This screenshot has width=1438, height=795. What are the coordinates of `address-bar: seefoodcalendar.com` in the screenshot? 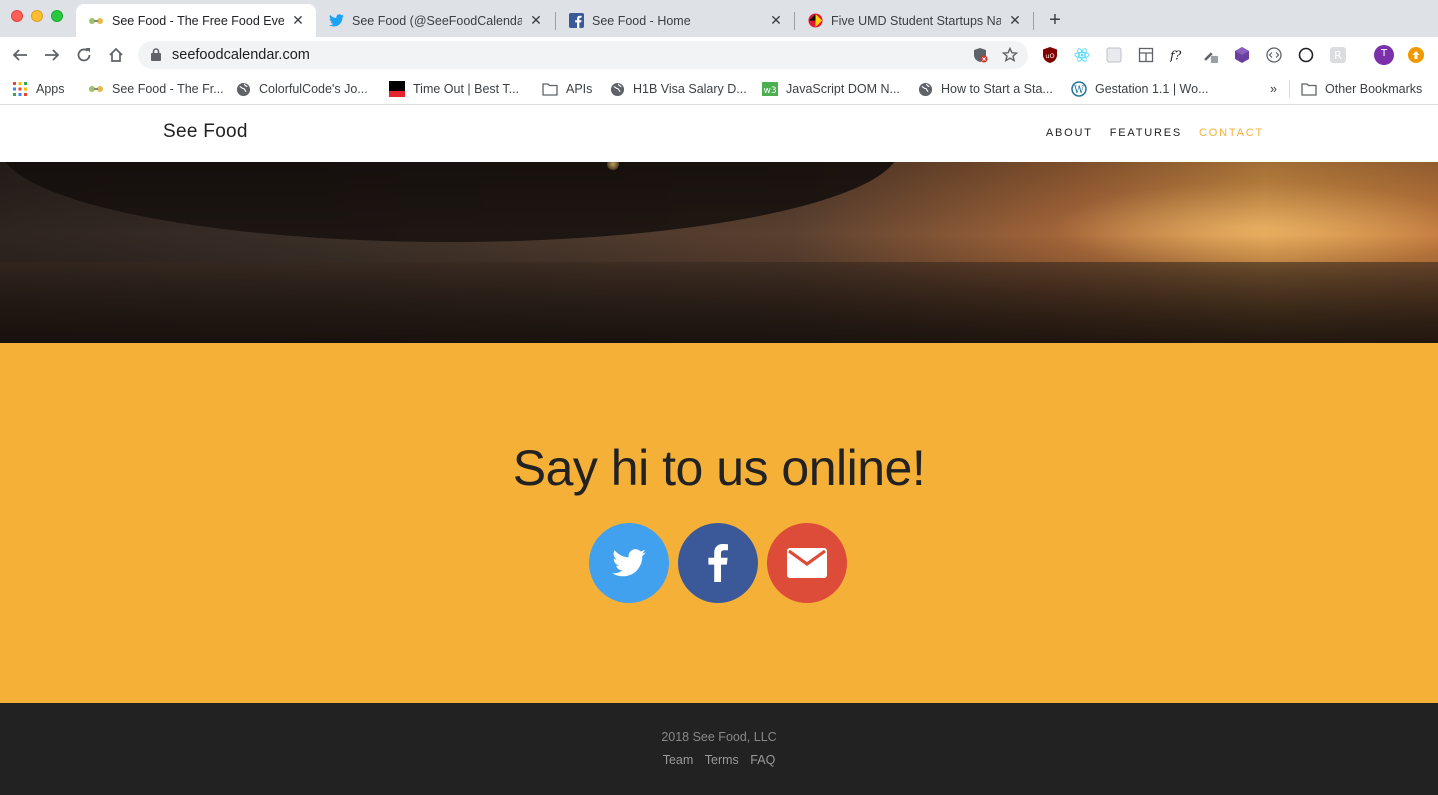 It's located at (583, 55).